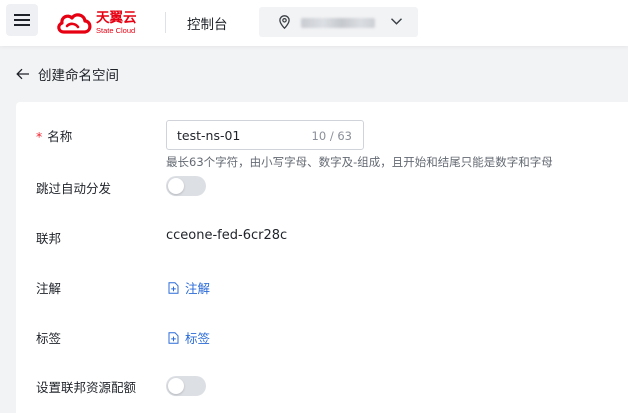 This screenshot has width=628, height=413. I want to click on federation-quota-toggle, so click(186, 386).